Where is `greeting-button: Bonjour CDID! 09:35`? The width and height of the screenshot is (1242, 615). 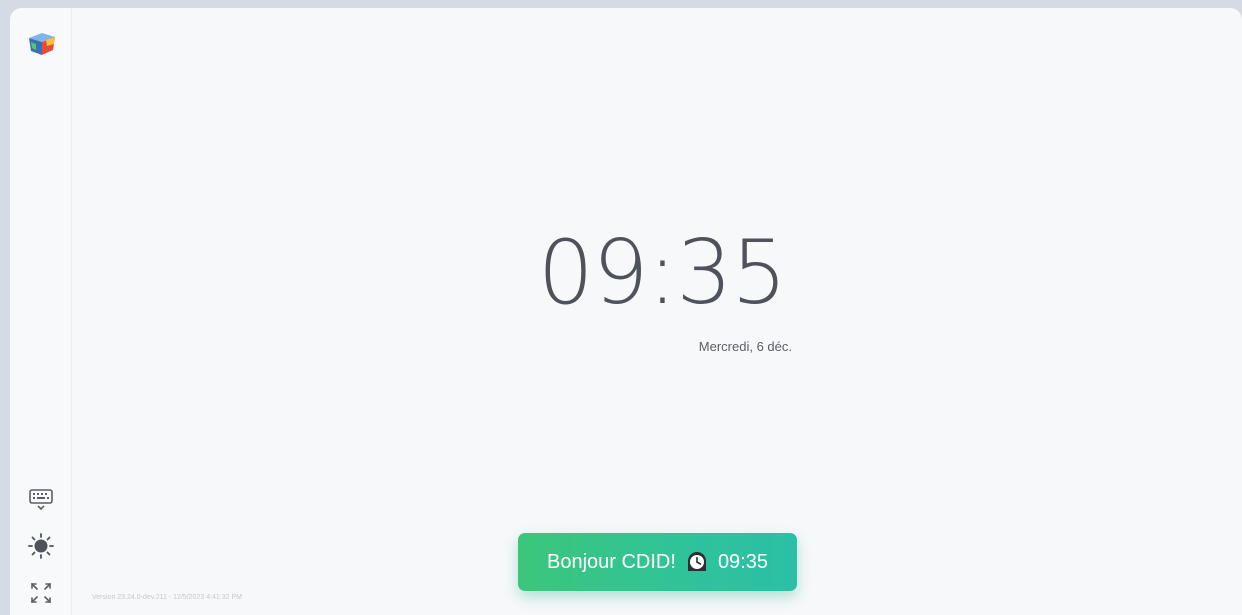 greeting-button: Bonjour CDID! 09:35 is located at coordinates (657, 562).